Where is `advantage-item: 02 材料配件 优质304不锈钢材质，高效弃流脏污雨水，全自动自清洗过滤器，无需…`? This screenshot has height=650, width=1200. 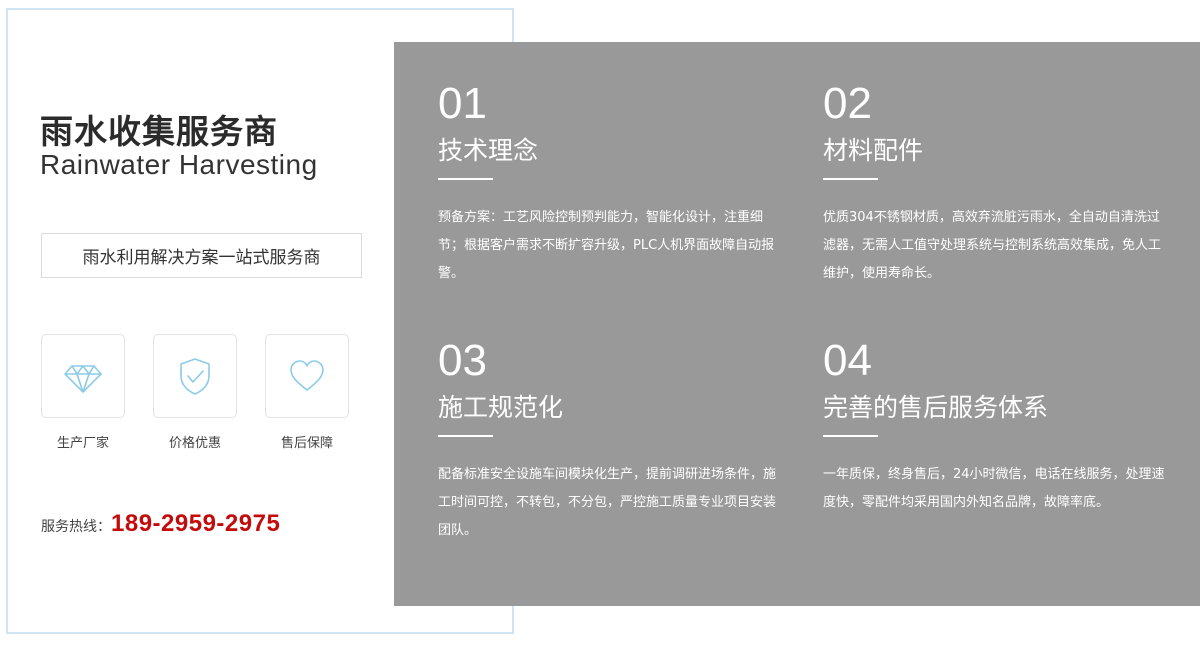
advantage-item: 02 材料配件 优质304不锈钢材质，高效弃流脏污雨水，全自动自清洗过滤器，无需… is located at coordinates (995, 185).